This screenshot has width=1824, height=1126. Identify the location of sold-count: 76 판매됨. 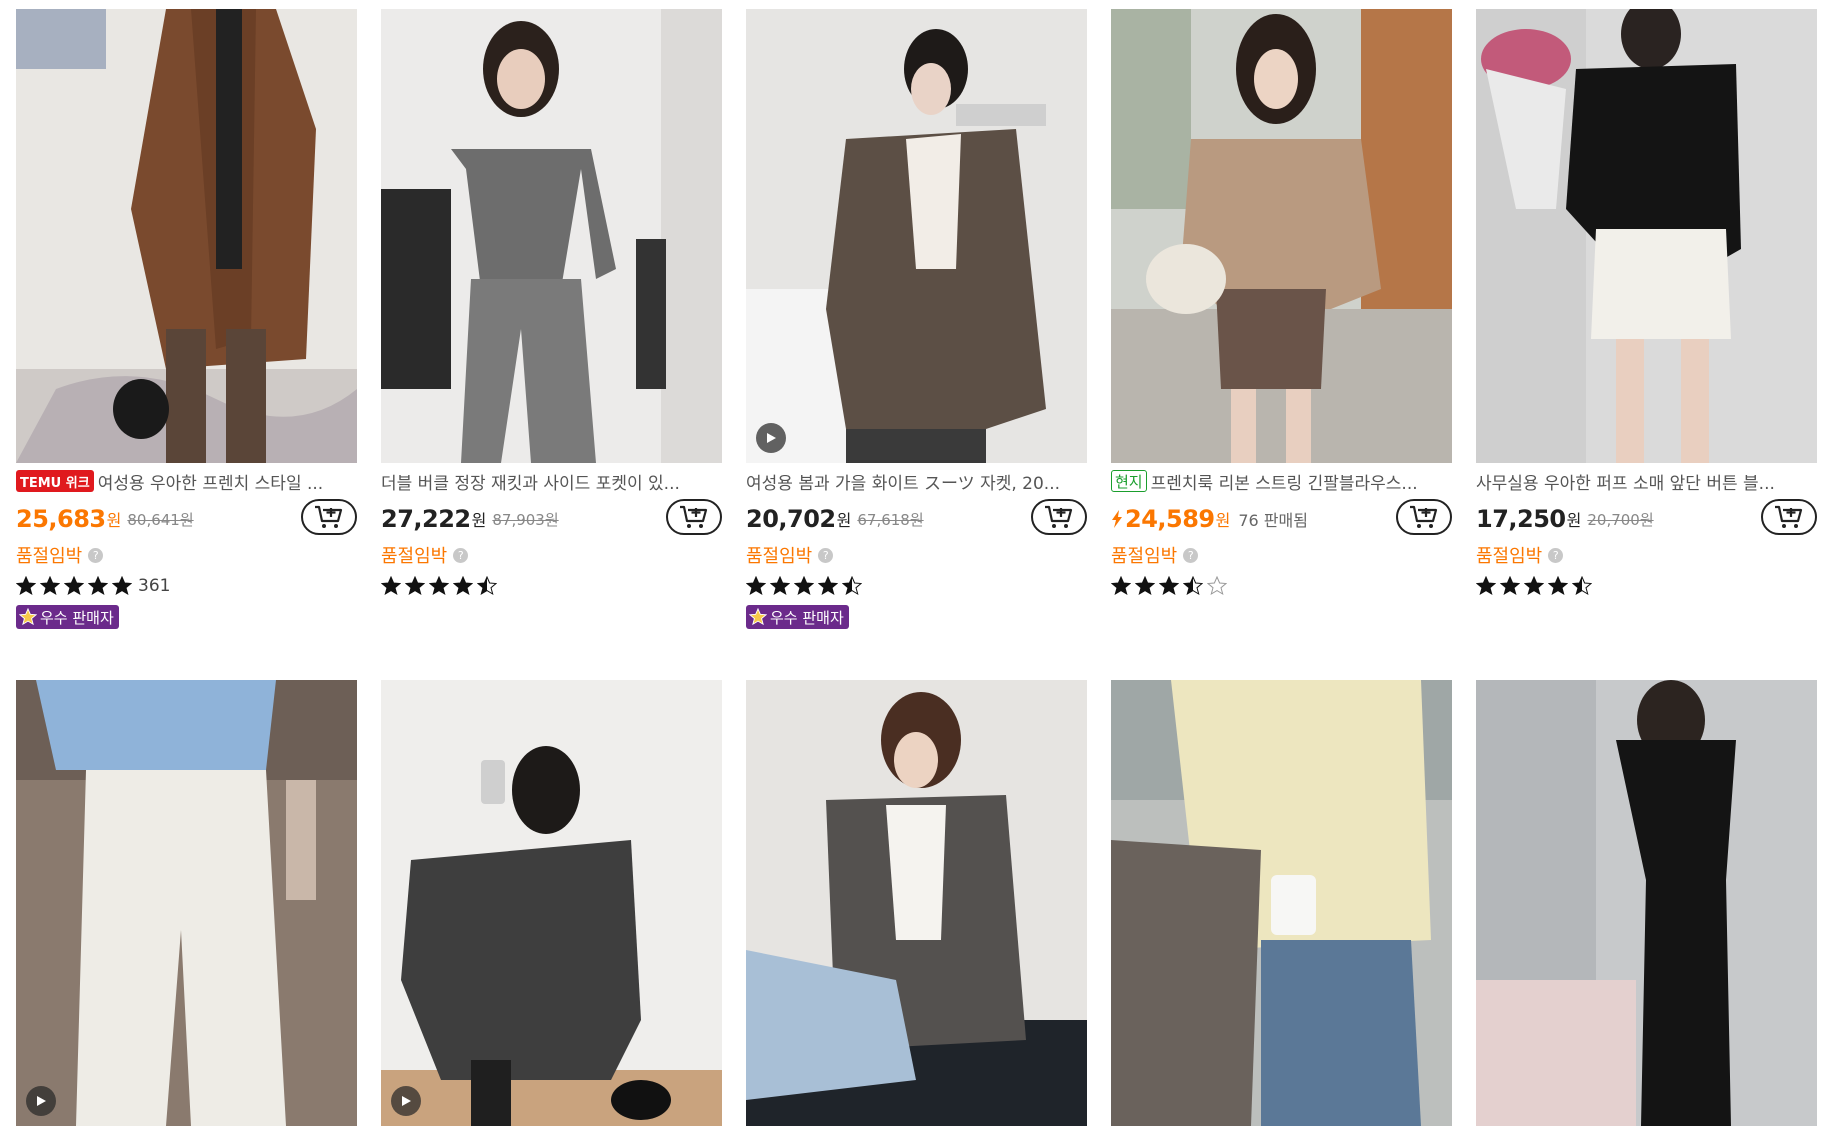
(1273, 520).